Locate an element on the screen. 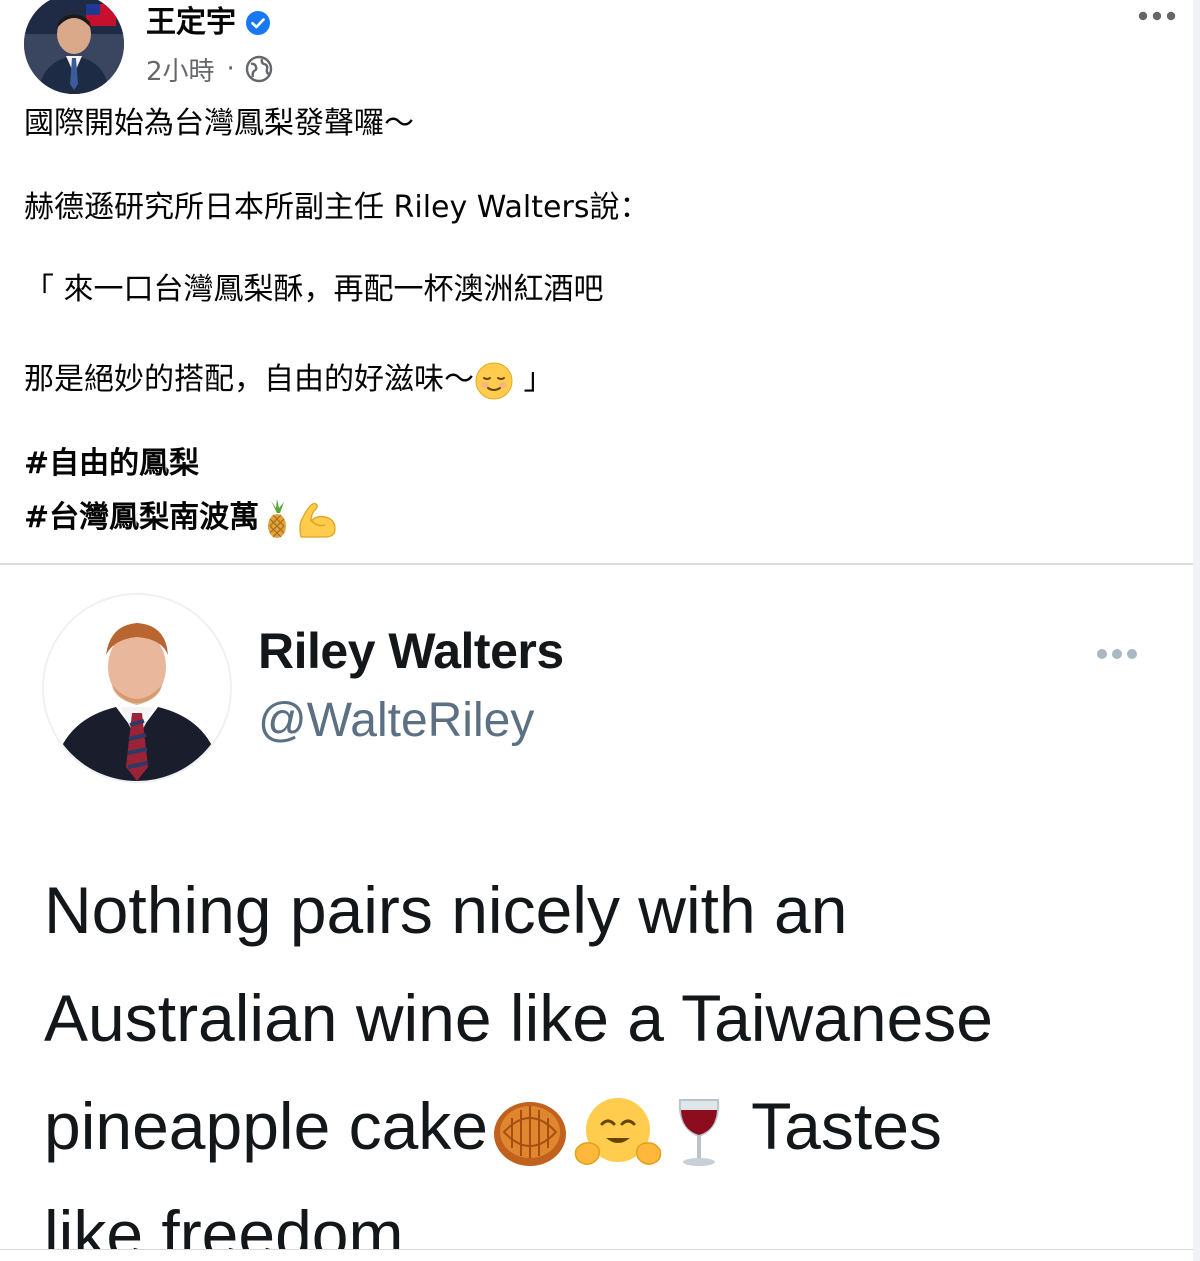 This screenshot has width=1200, height=1261. tweet-author-photo is located at coordinates (137, 688).